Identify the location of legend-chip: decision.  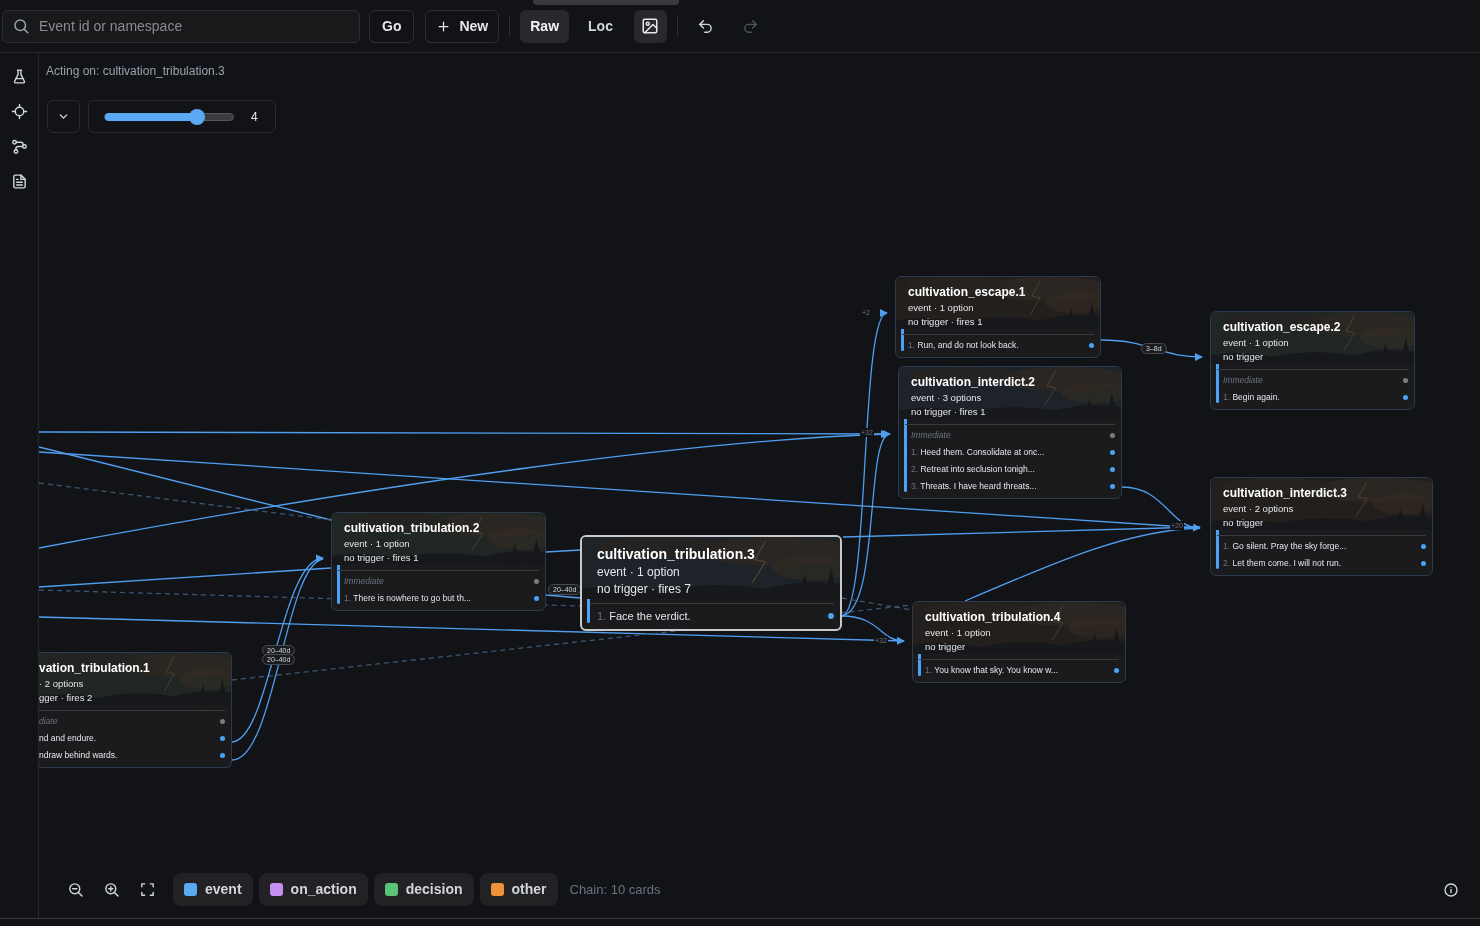
(423, 889).